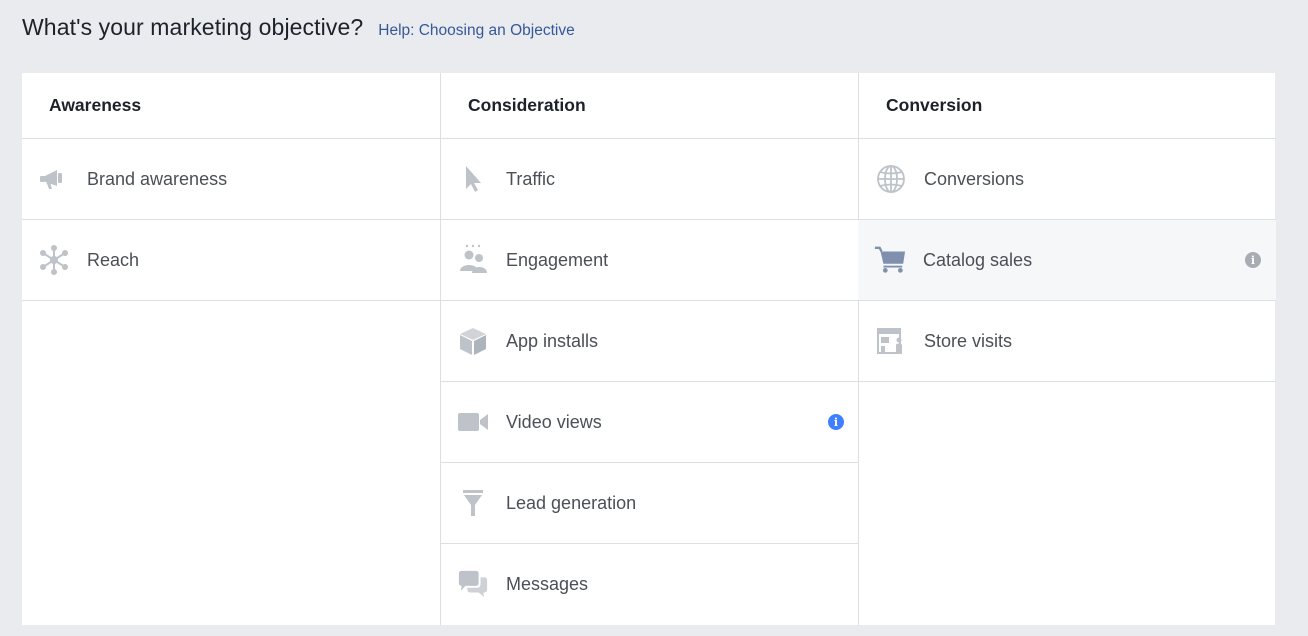 The width and height of the screenshot is (1308, 636). Describe the element at coordinates (1067, 260) in the screenshot. I see `objective-catalog-sales: Catalog sales i` at that location.